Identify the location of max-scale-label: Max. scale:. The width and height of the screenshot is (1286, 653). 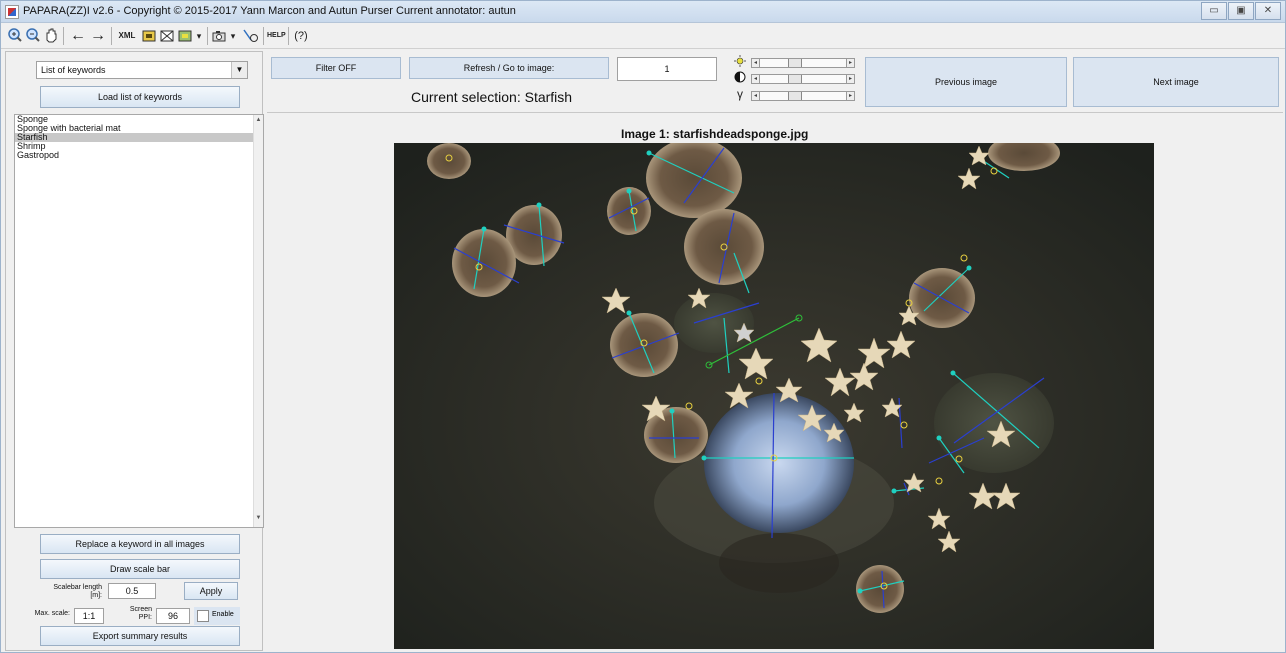
(52, 613).